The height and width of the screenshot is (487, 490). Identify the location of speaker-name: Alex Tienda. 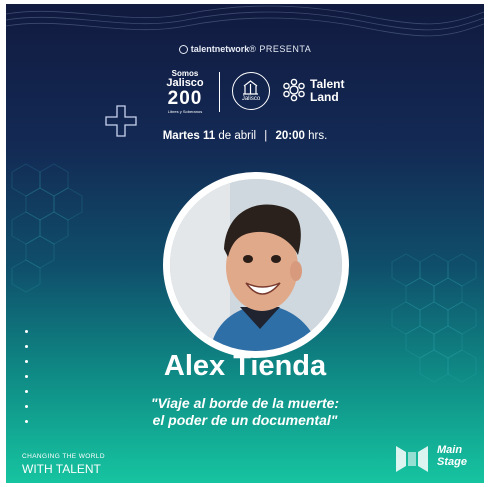
(245, 366).